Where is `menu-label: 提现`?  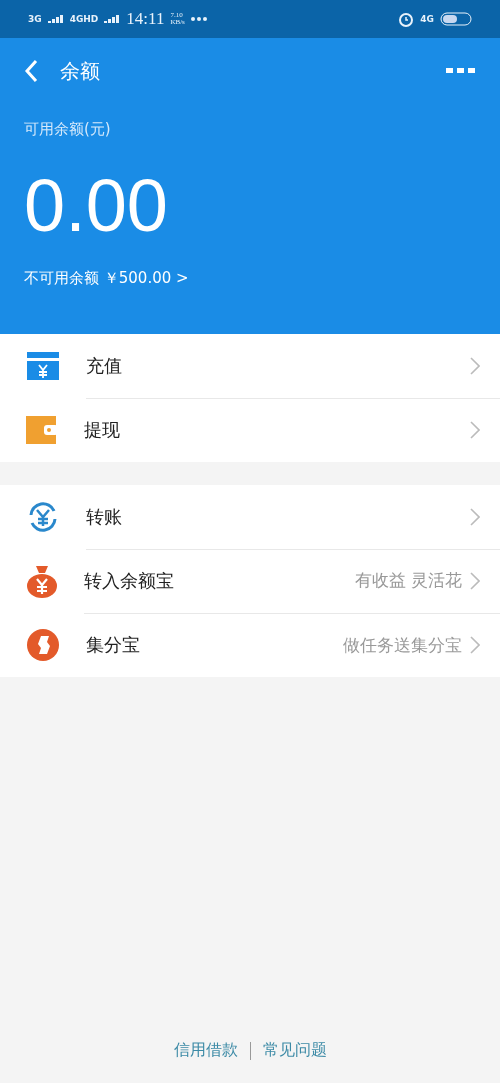 menu-label: 提现 is located at coordinates (102, 430).